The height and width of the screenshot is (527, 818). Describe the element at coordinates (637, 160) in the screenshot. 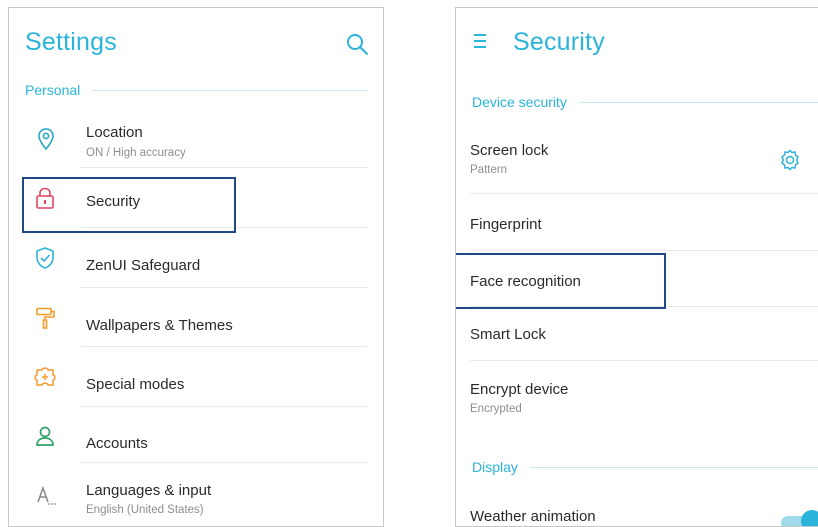

I see `security-item-screen-lock: Screen lock Pattern` at that location.